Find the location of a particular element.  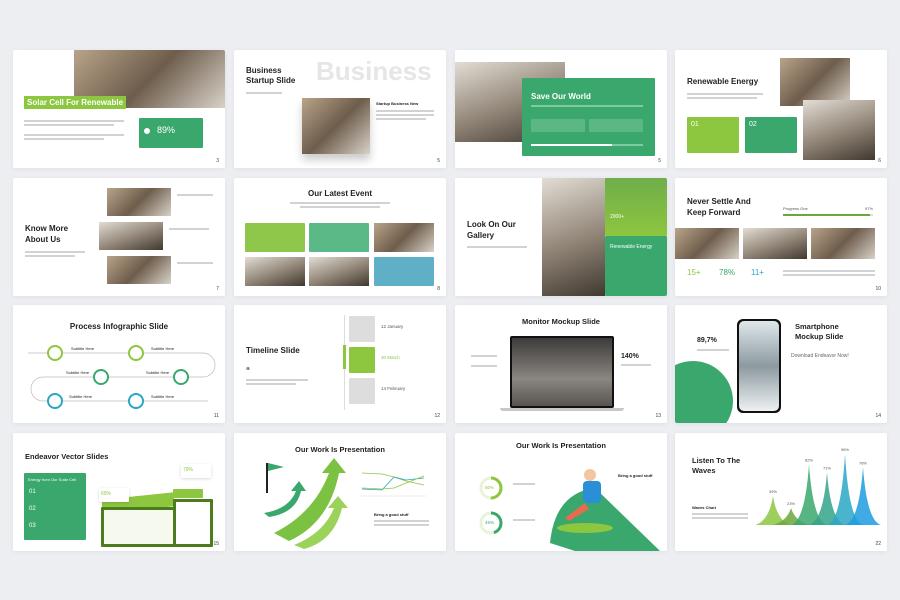

illustration is located at coordinates (569, 510).